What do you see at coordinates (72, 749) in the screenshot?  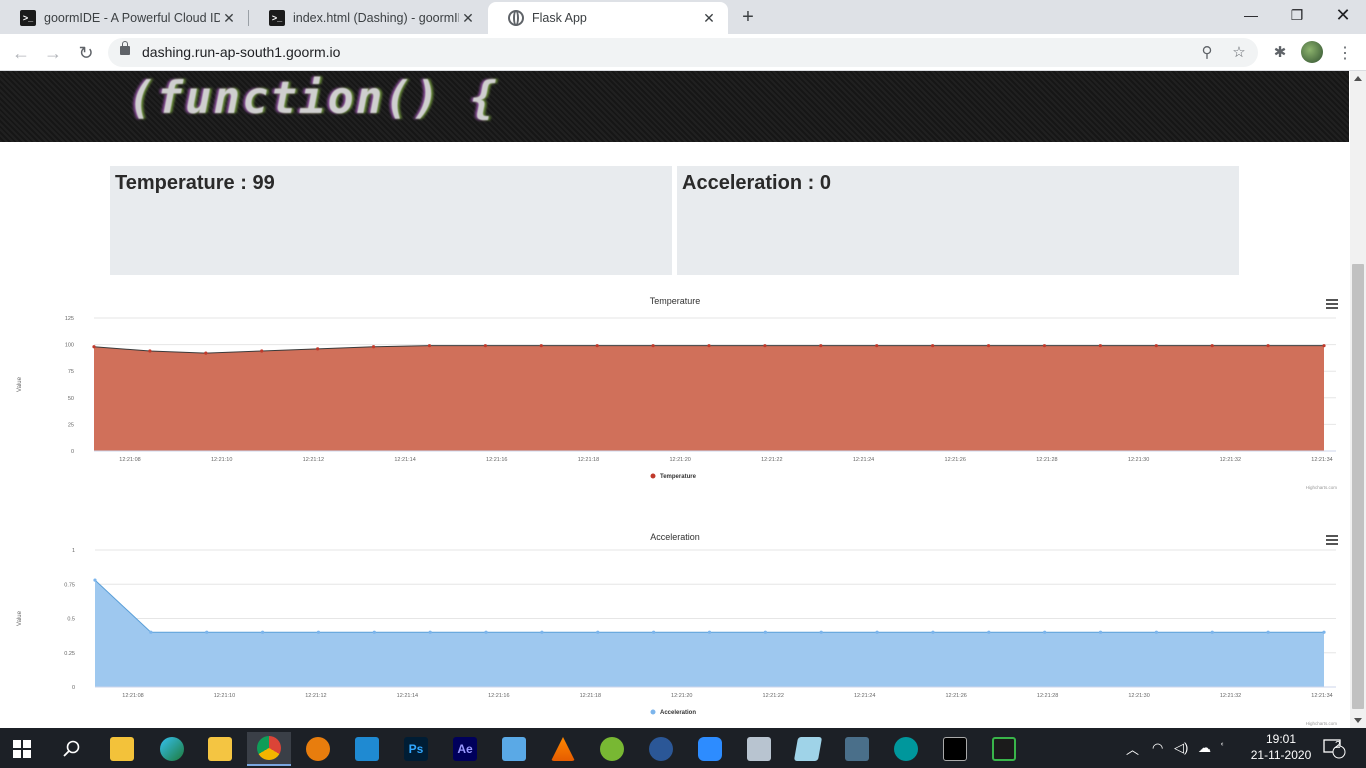 I see `search-button` at bounding box center [72, 749].